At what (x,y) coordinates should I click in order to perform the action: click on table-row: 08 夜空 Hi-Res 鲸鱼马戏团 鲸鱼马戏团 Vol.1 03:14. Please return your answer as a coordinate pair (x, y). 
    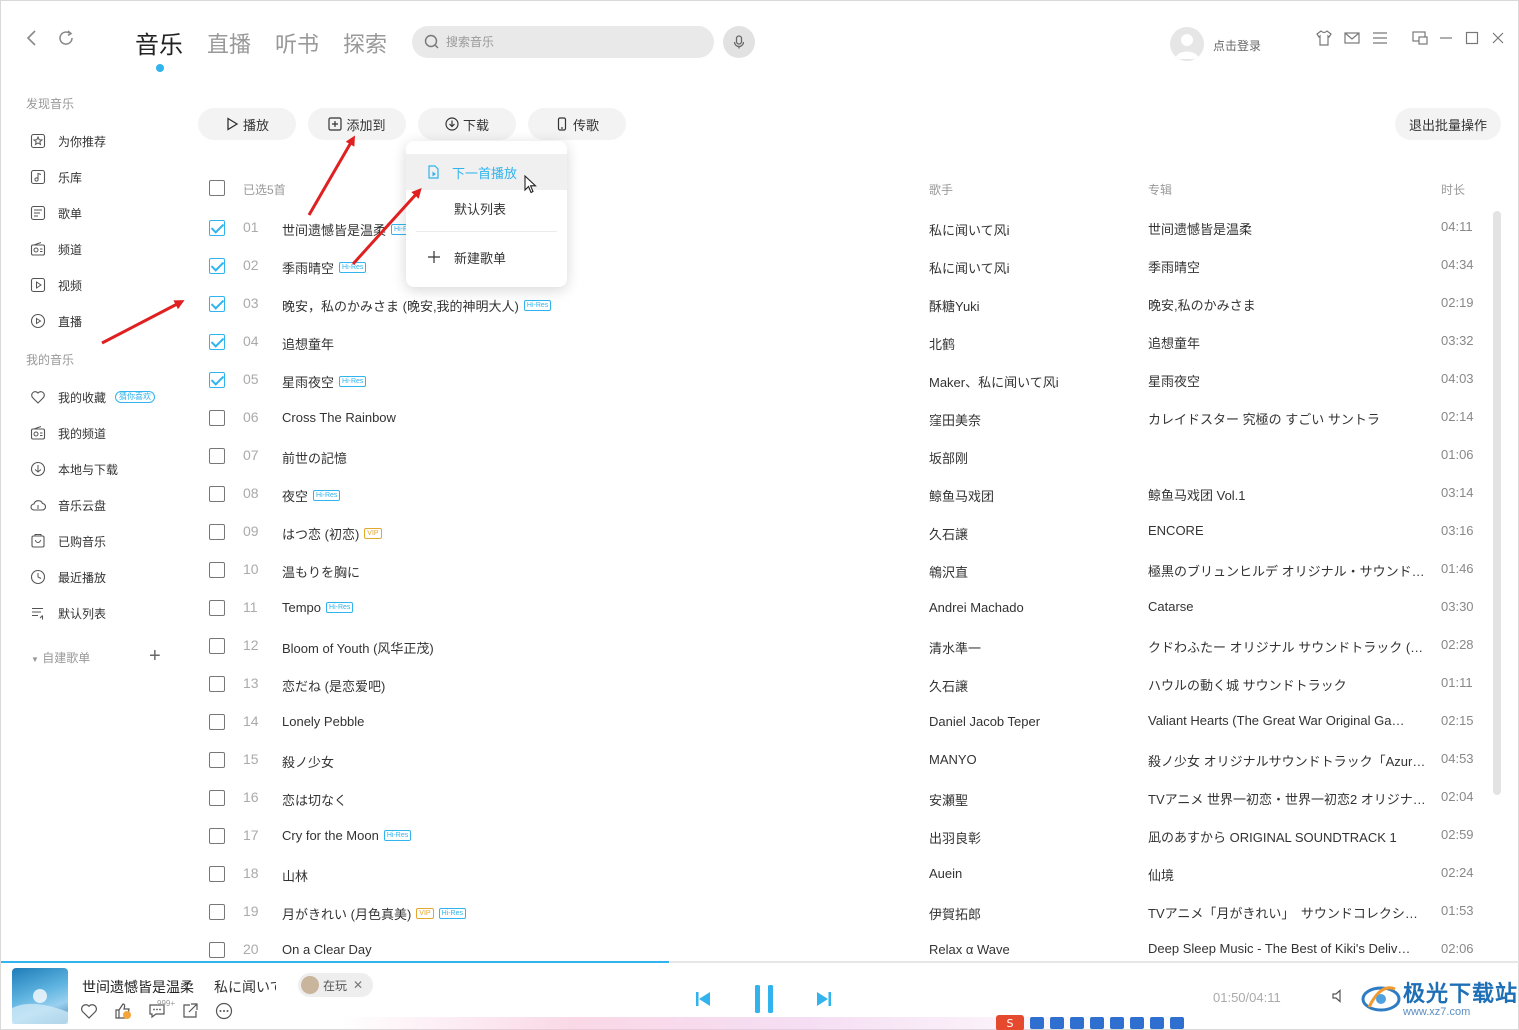
    Looking at the image, I should click on (746, 494).